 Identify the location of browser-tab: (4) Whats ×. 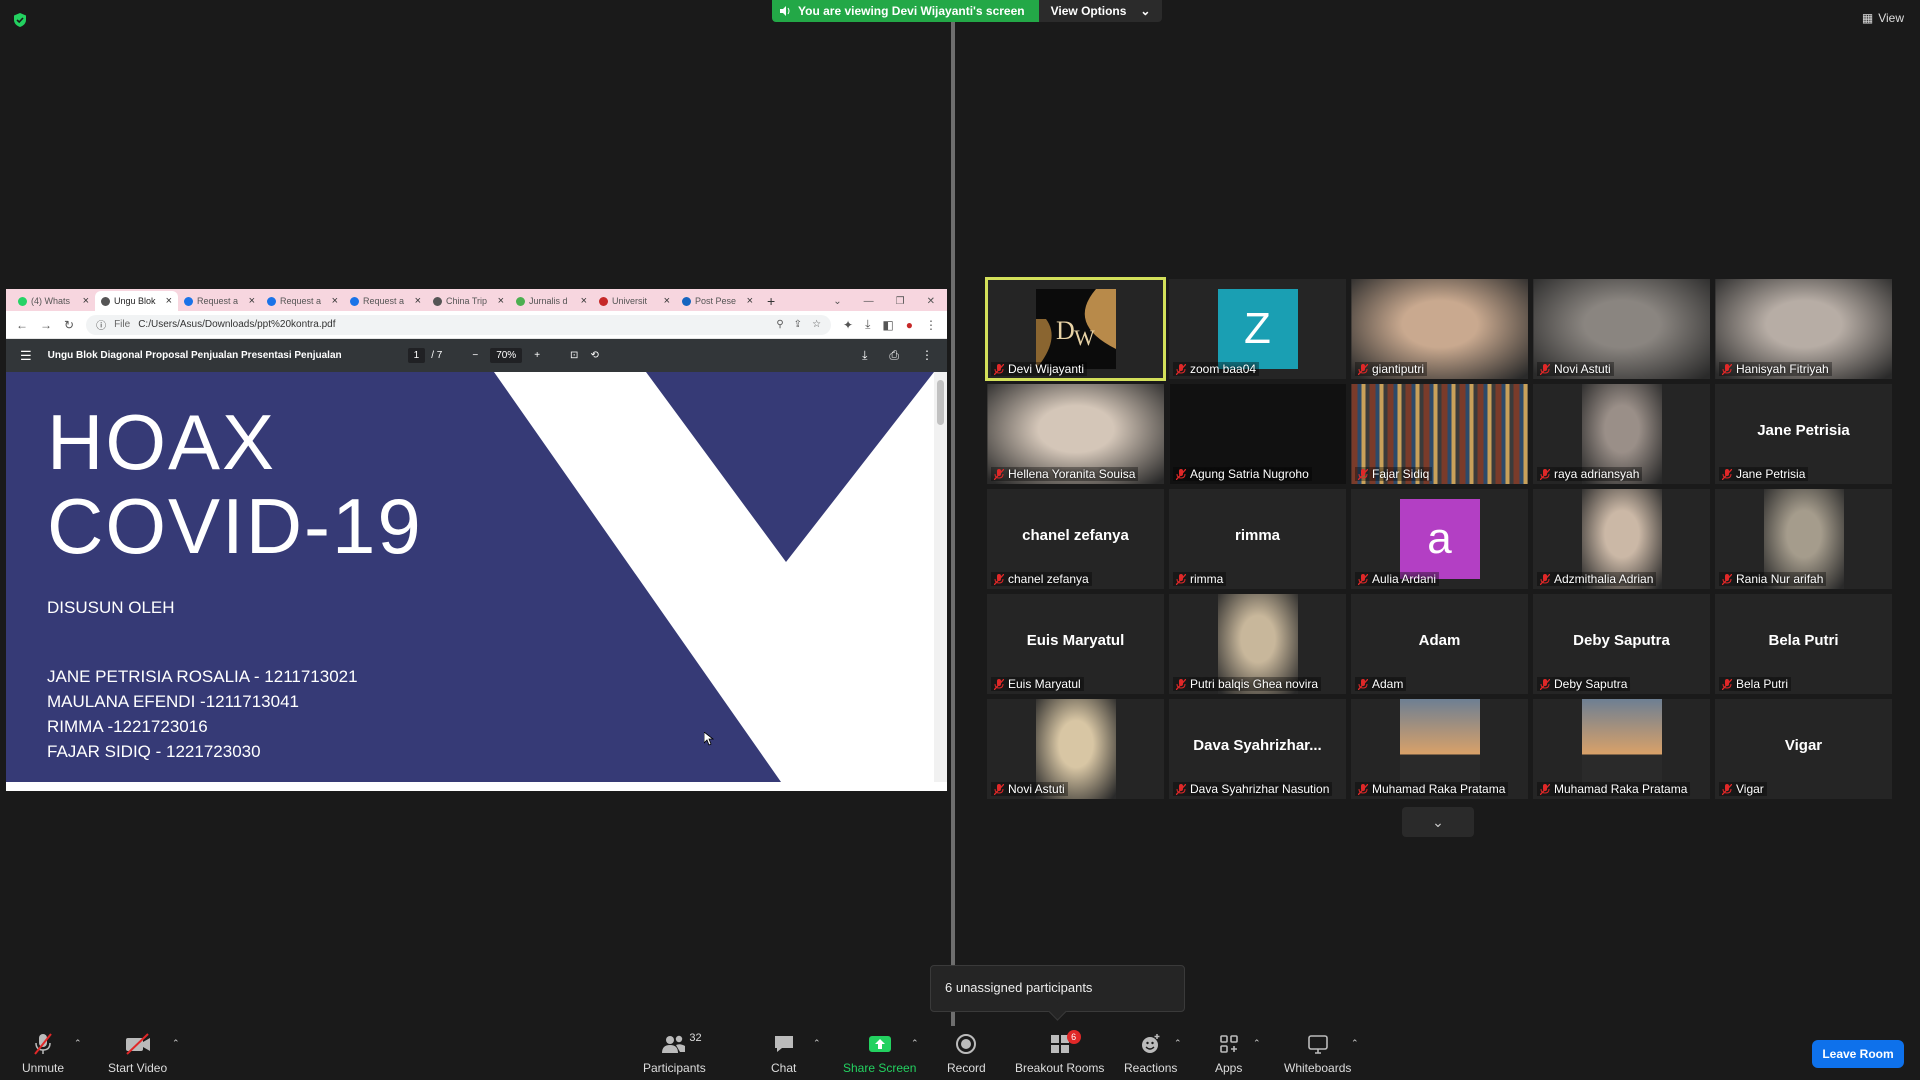
(53, 301).